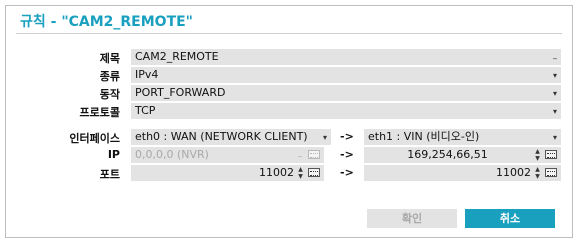 The width and height of the screenshot is (580, 244). Describe the element at coordinates (180, 92) in the screenshot. I see `action-value: PORT_FORWARD` at that location.